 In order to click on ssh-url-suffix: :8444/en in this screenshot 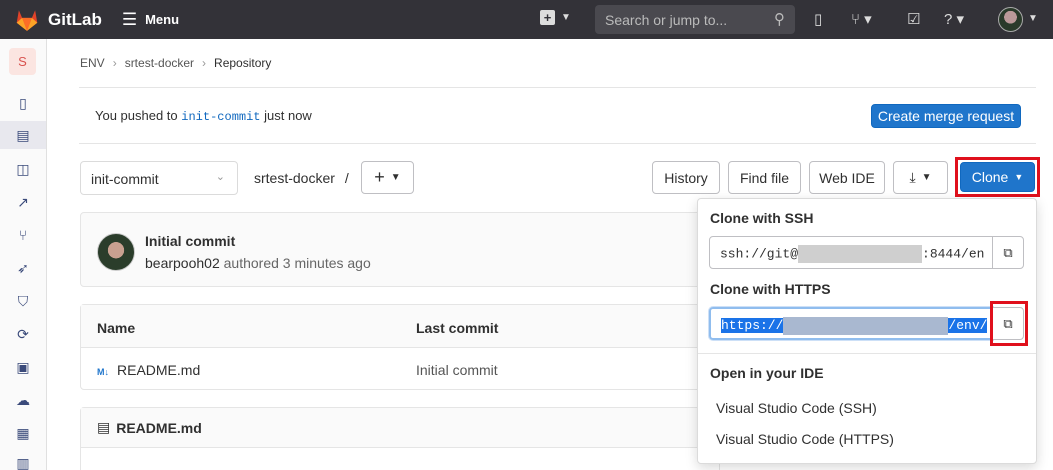, I will do `click(953, 254)`.